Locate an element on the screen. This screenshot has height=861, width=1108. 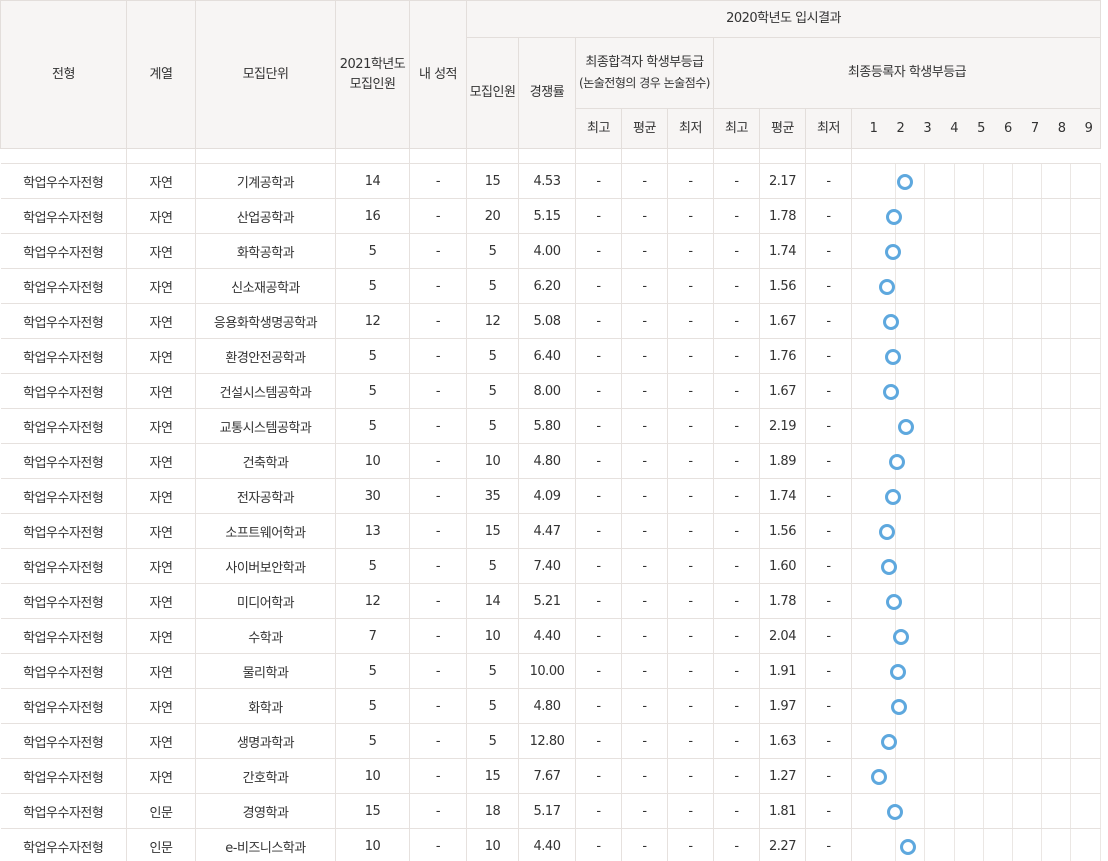
cell-ratio: 4.47 is located at coordinates (547, 531).